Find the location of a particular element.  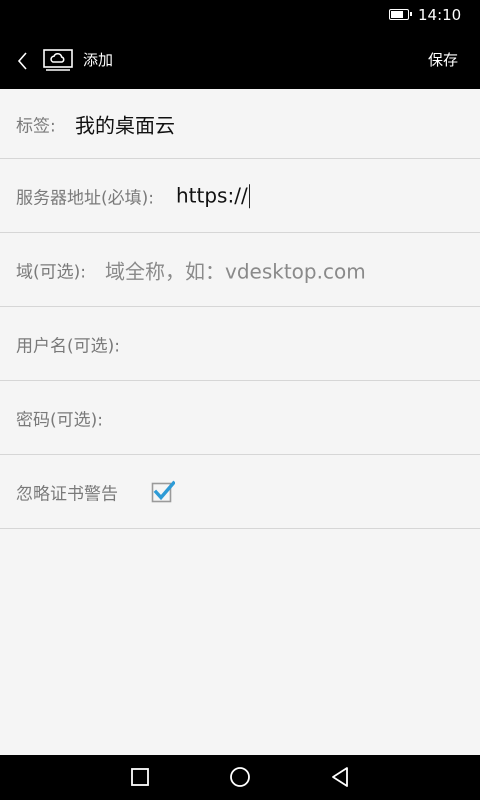

home-button is located at coordinates (240, 777).